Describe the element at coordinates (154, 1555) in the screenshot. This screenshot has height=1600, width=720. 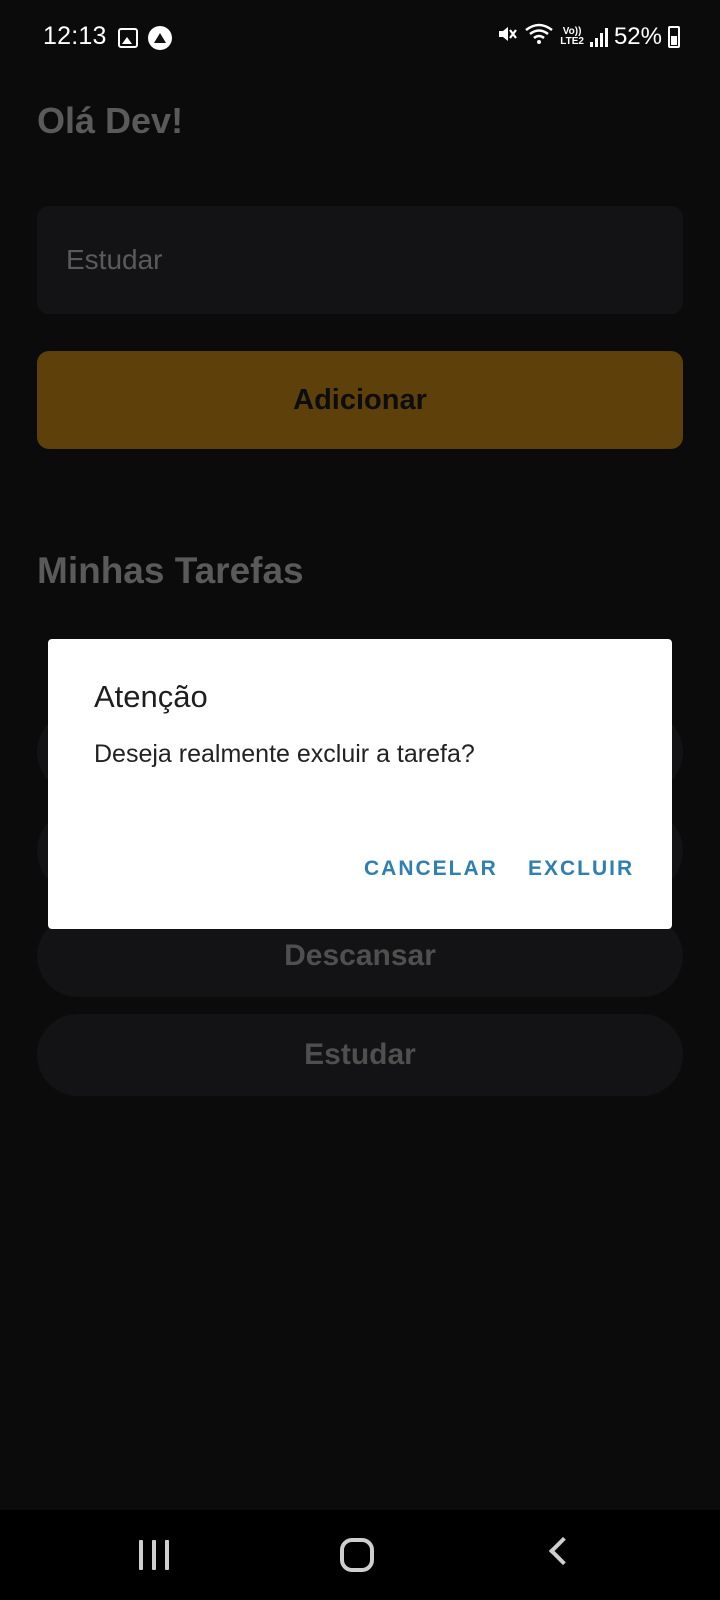
I see `recent-apps-icon` at that location.